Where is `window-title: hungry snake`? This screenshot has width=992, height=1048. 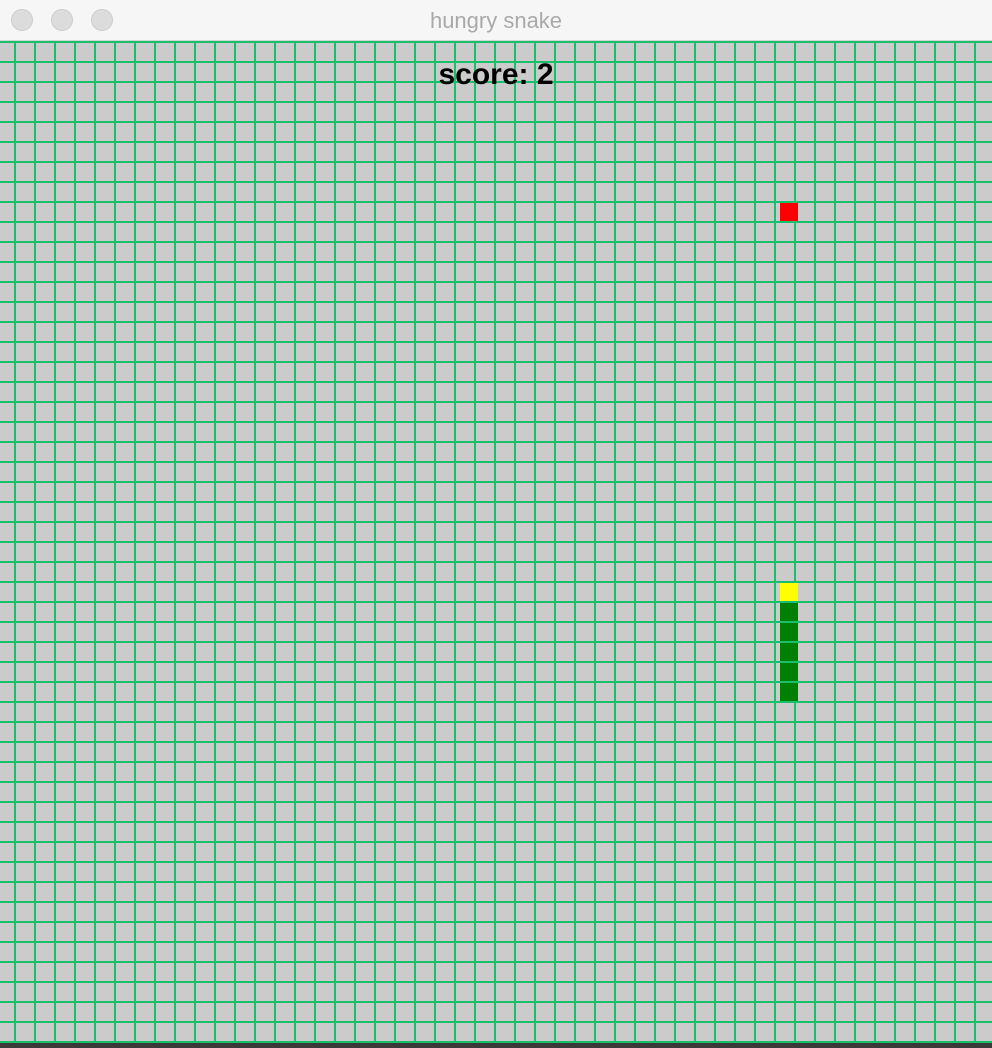
window-title: hungry snake is located at coordinates (496, 20).